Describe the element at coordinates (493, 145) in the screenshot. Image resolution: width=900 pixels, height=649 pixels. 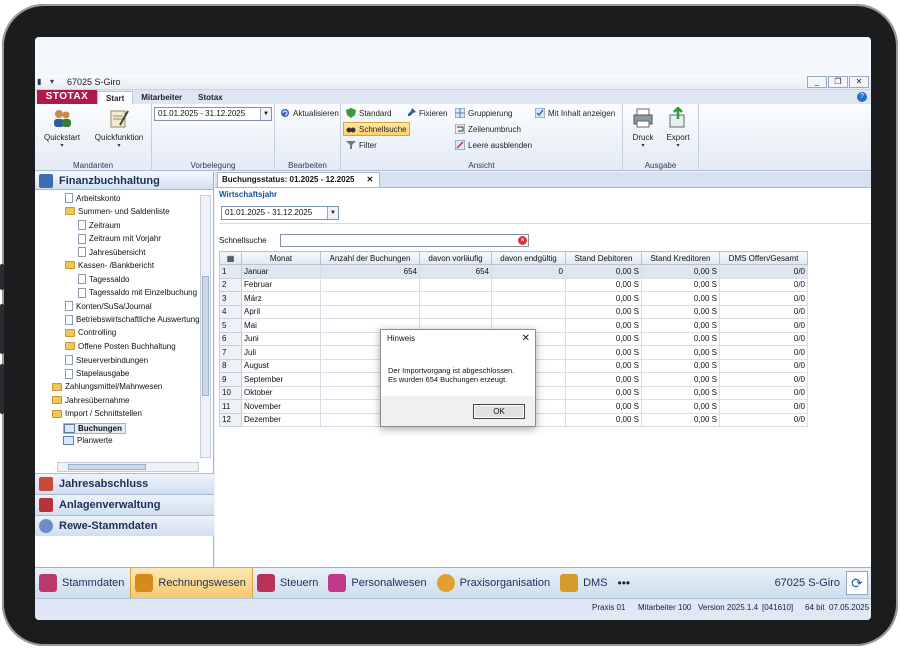
I see `leere-ausblenden-button: Leere ausblenden` at that location.